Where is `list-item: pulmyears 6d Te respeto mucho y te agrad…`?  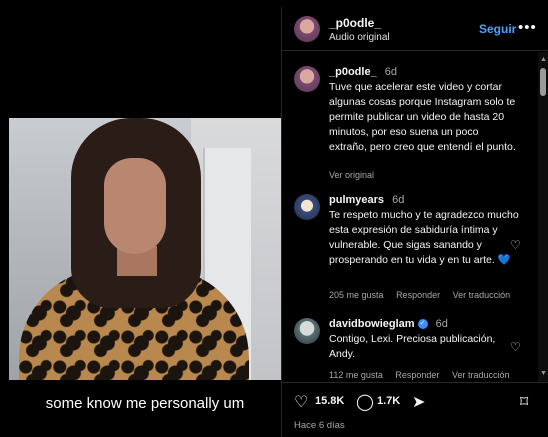
list-item: pulmyears 6d Te respeto mucho y te agrad… is located at coordinates (410, 251).